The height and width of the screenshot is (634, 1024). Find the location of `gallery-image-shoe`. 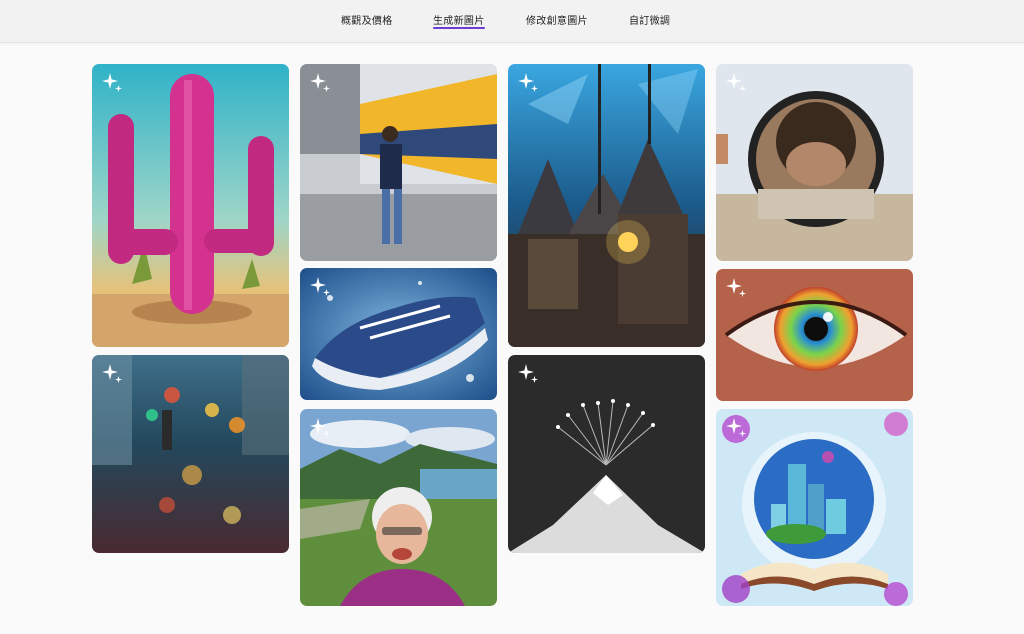

gallery-image-shoe is located at coordinates (398, 334).